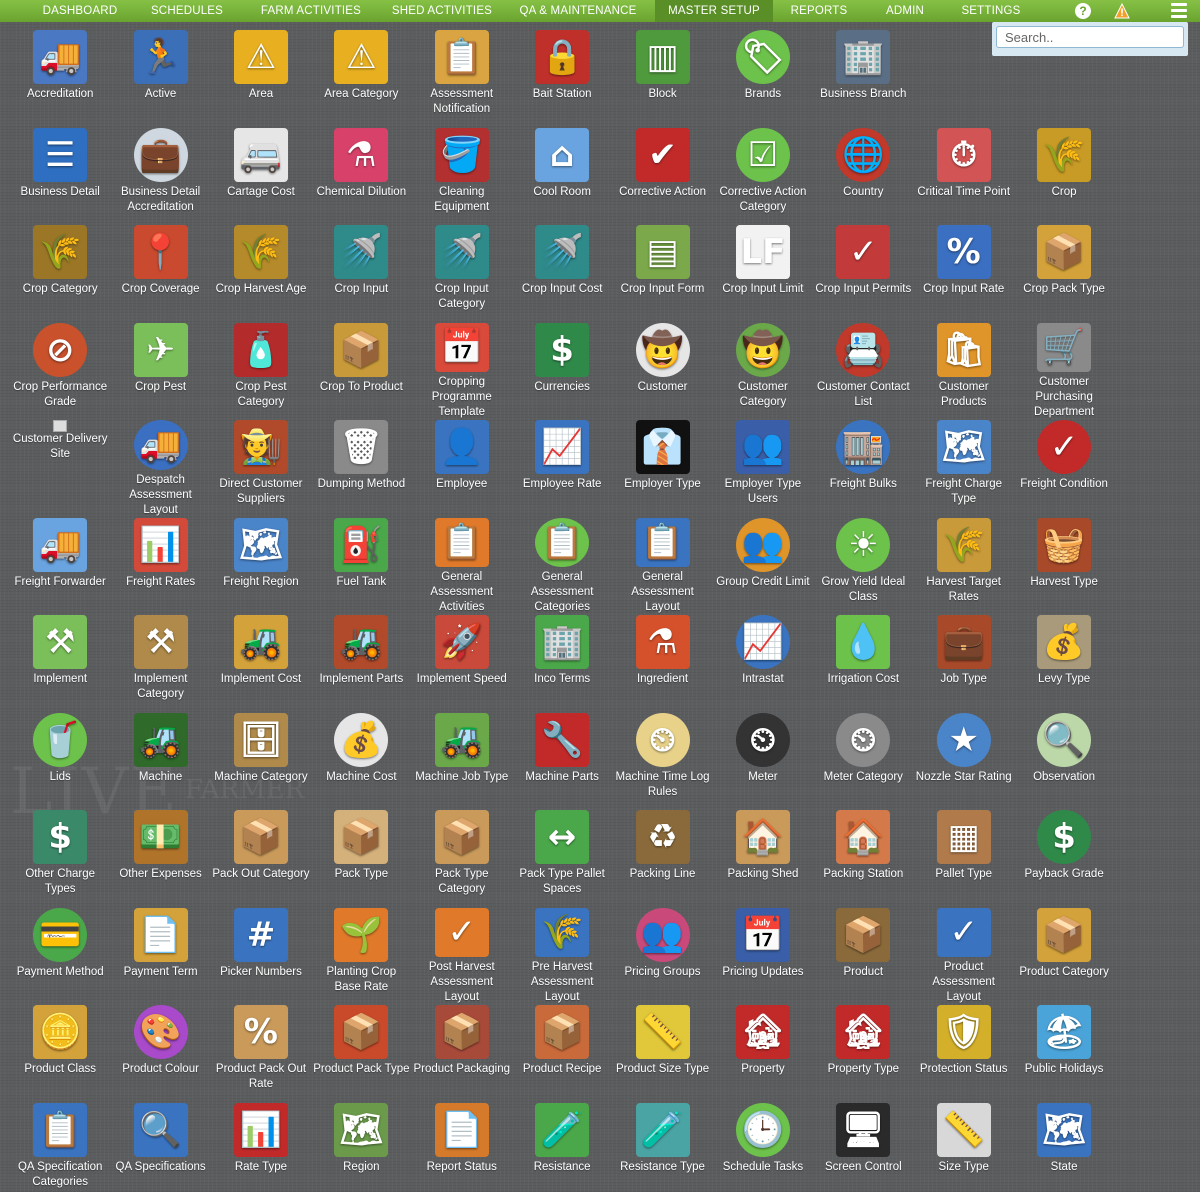  Describe the element at coordinates (60, 859) in the screenshot. I see `tile-other-charge-types: $ Other Charge Types` at that location.